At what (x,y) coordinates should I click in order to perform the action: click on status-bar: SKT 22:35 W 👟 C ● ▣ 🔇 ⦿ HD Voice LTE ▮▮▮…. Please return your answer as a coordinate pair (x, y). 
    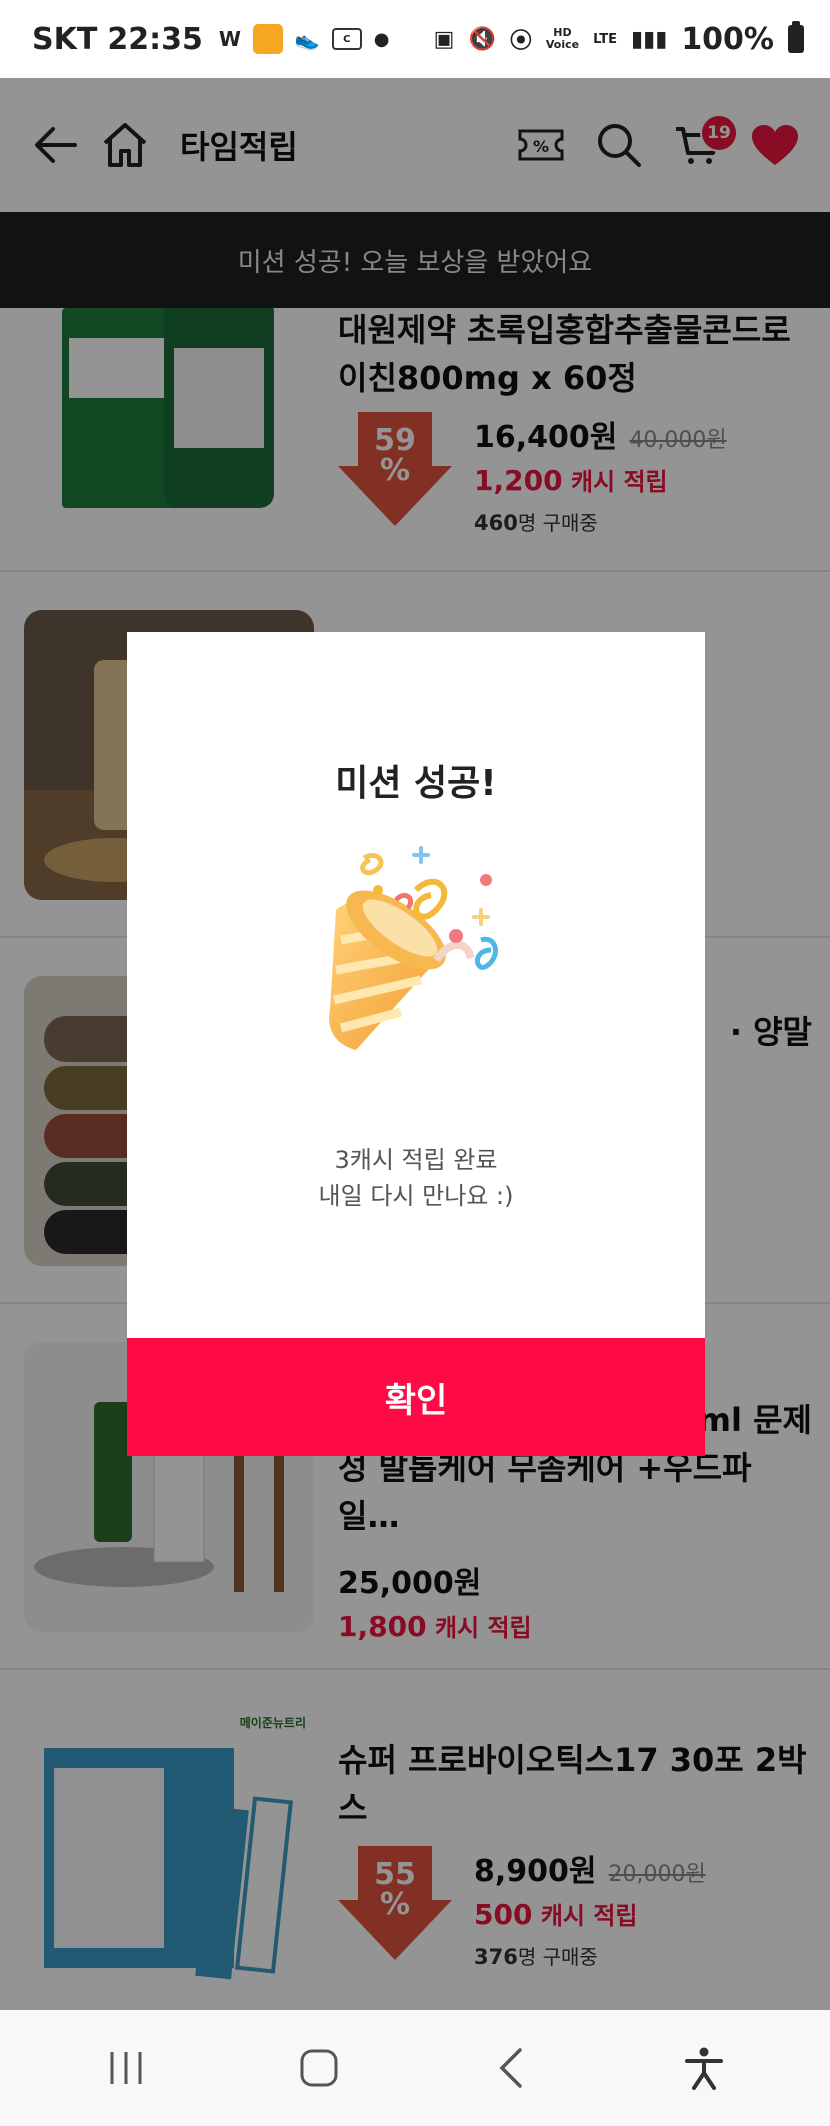
    Looking at the image, I should click on (415, 39).